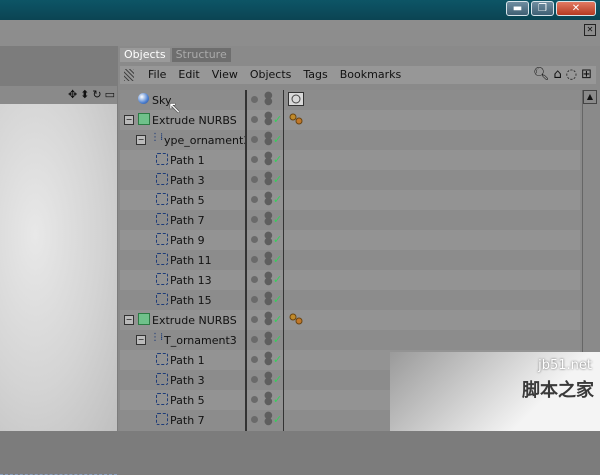 This screenshot has height=475, width=600. What do you see at coordinates (517, 8) in the screenshot?
I see `minimize-button: ▬` at bounding box center [517, 8].